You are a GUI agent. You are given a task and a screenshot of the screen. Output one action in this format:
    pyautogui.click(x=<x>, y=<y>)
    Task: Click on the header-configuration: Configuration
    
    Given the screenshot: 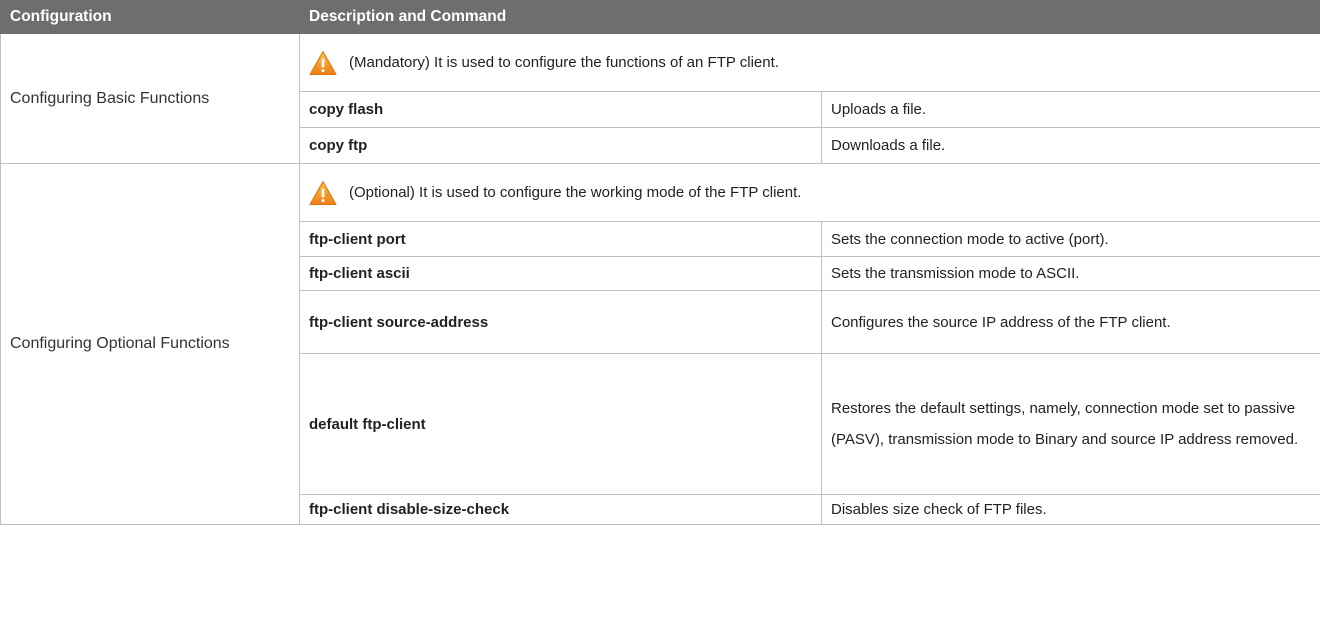 What is the action you would take?
    pyautogui.click(x=150, y=17)
    